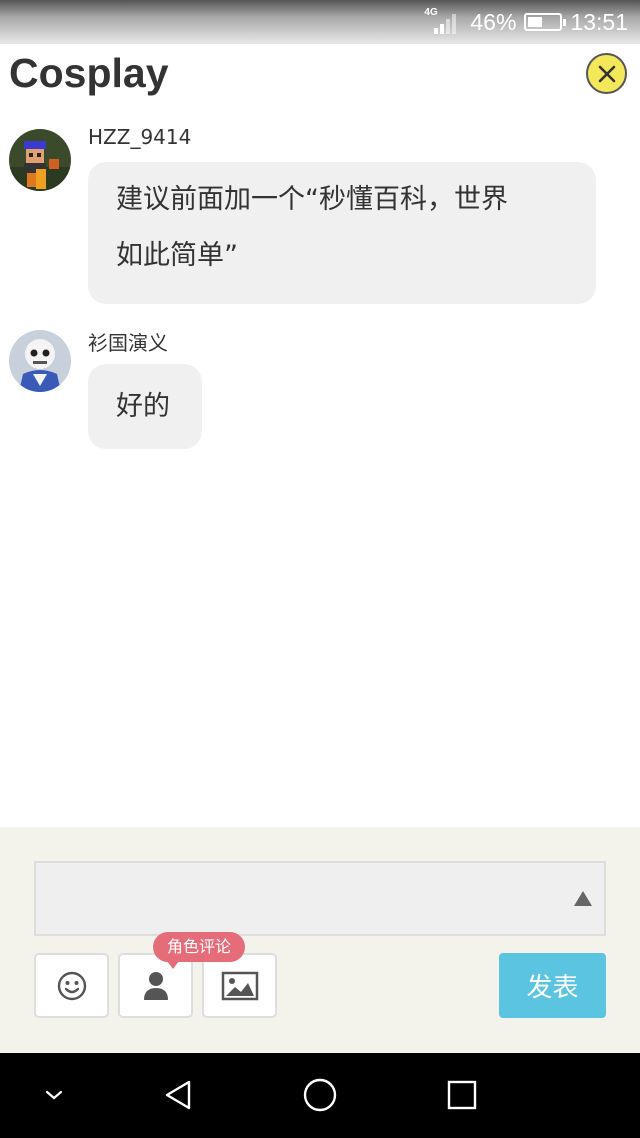 Image resolution: width=640 pixels, height=1138 pixels. I want to click on recents-icon, so click(462, 1095).